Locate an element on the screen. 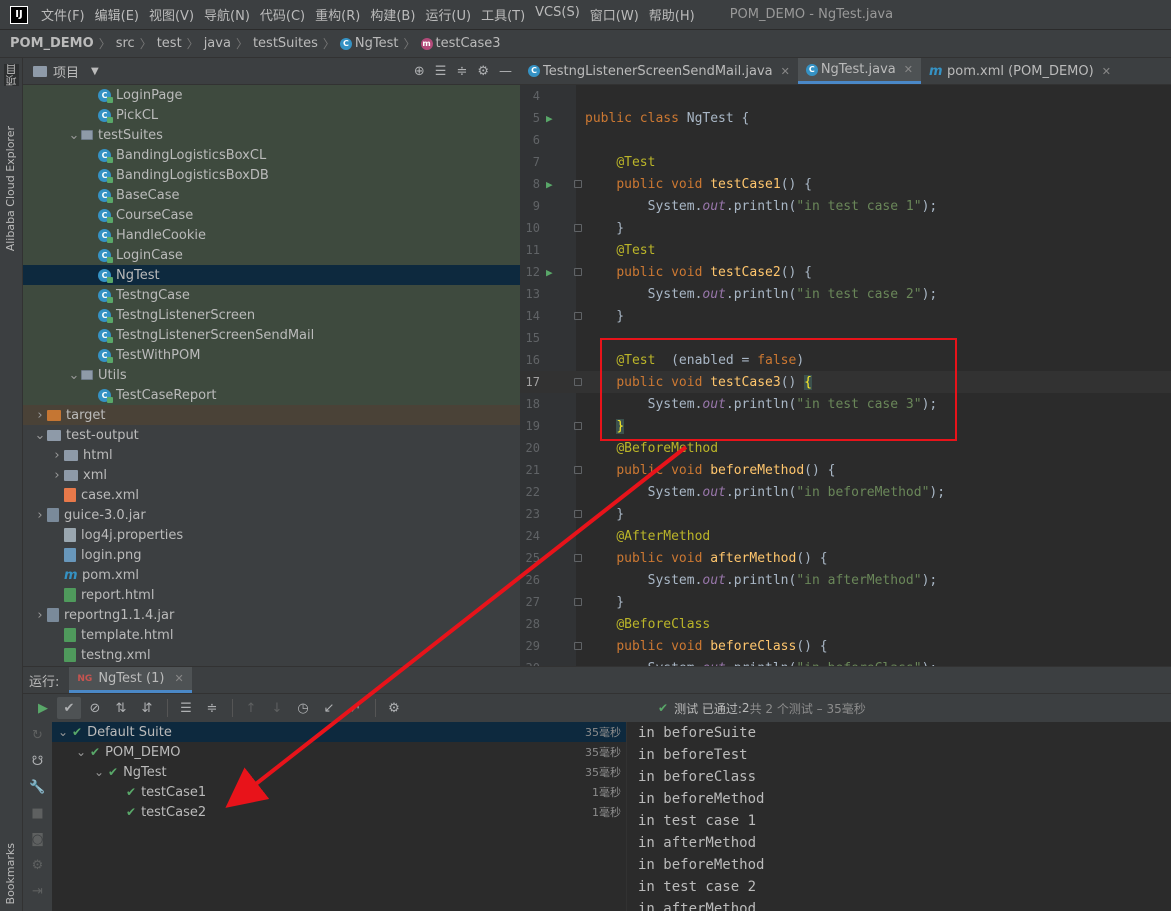  history-icon: ◷ is located at coordinates (303, 708).